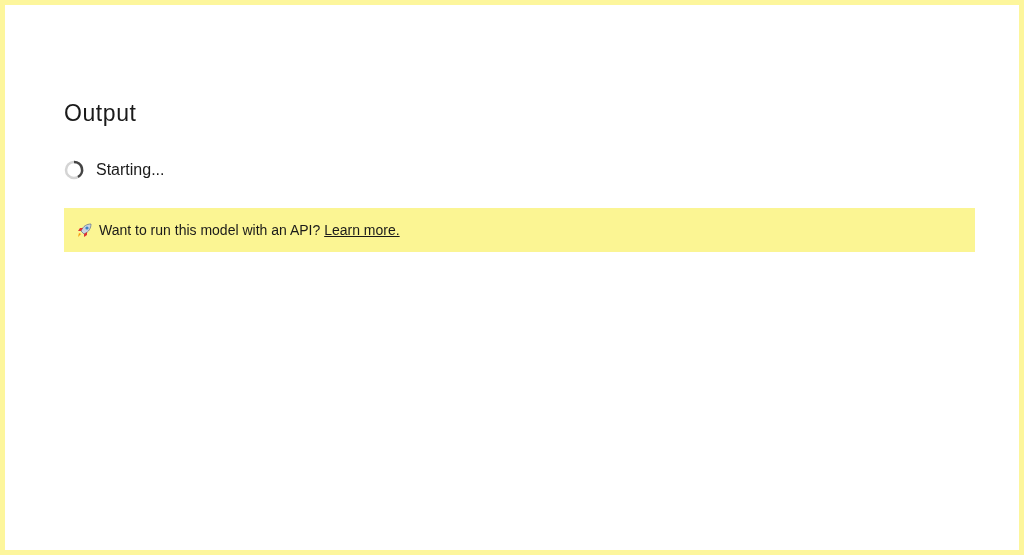 Image resolution: width=1024 pixels, height=555 pixels. I want to click on api-notice-text: Want to run this model with an API? Learn more., so click(249, 230).